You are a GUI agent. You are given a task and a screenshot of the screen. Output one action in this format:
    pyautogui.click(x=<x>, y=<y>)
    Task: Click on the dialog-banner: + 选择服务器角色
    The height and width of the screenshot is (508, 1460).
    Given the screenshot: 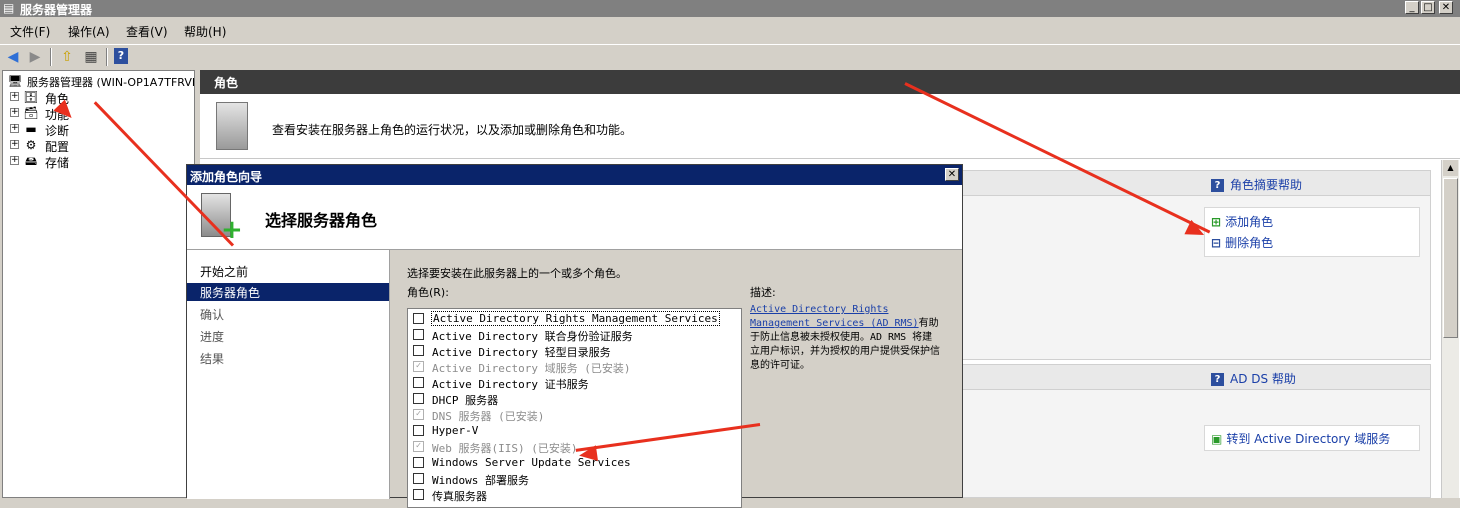 What is the action you would take?
    pyautogui.click(x=574, y=217)
    